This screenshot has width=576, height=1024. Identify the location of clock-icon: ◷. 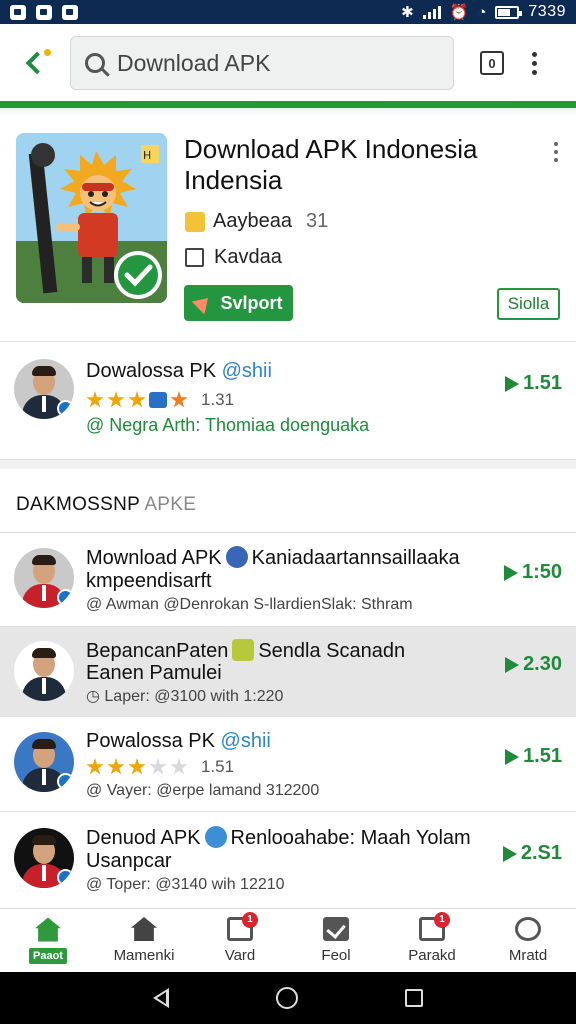
(95, 696).